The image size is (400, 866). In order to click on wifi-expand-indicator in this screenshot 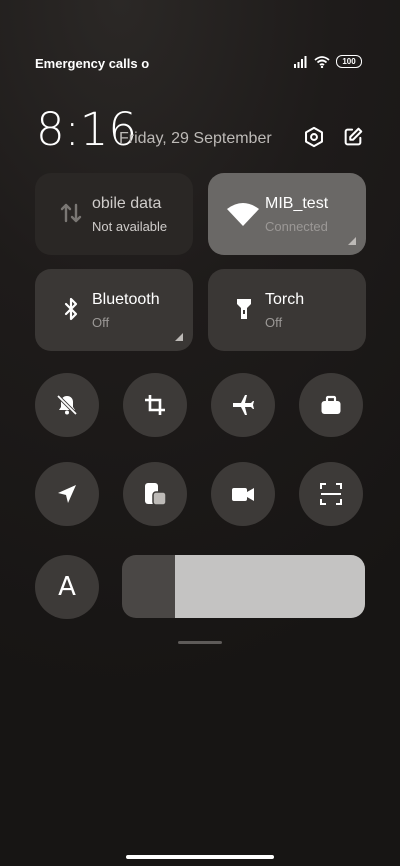, I will do `click(352, 241)`.